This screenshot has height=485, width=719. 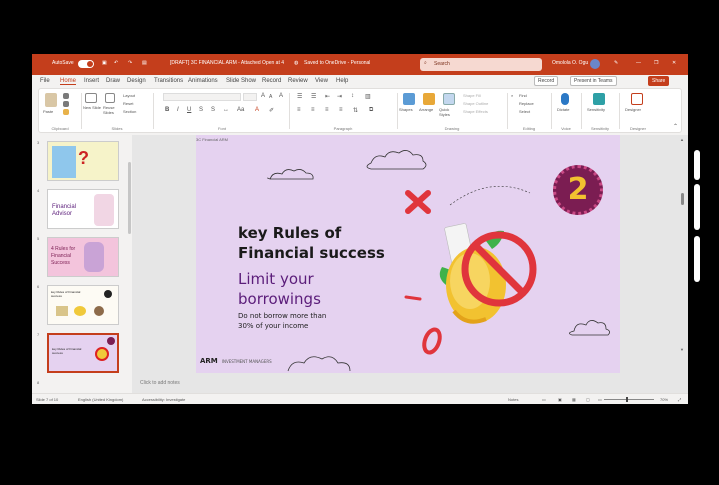 I want to click on slide-title: key Rules of Financial success, so click(x=311, y=243).